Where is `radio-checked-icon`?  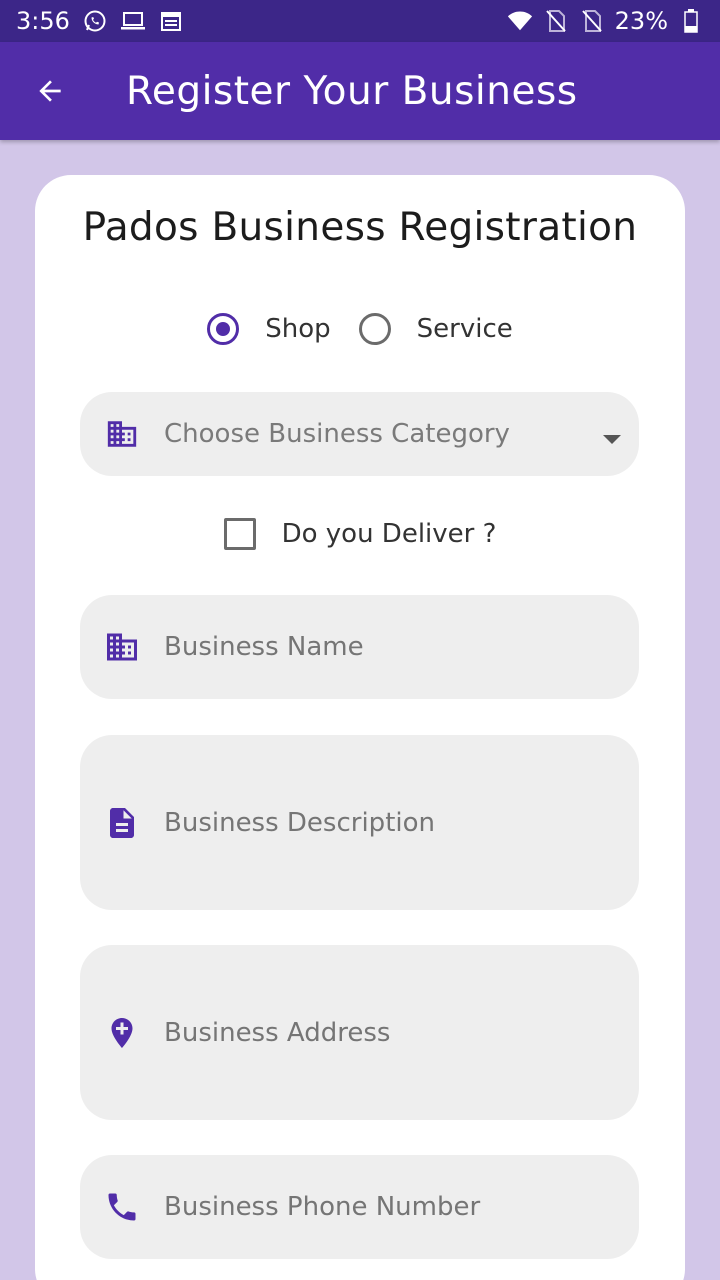
radio-checked-icon is located at coordinates (223, 329).